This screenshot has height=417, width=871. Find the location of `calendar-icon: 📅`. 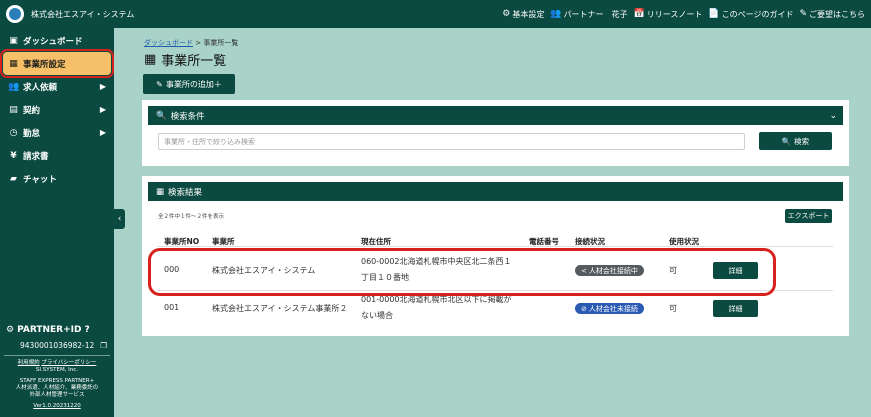

calendar-icon: 📅 is located at coordinates (639, 14).